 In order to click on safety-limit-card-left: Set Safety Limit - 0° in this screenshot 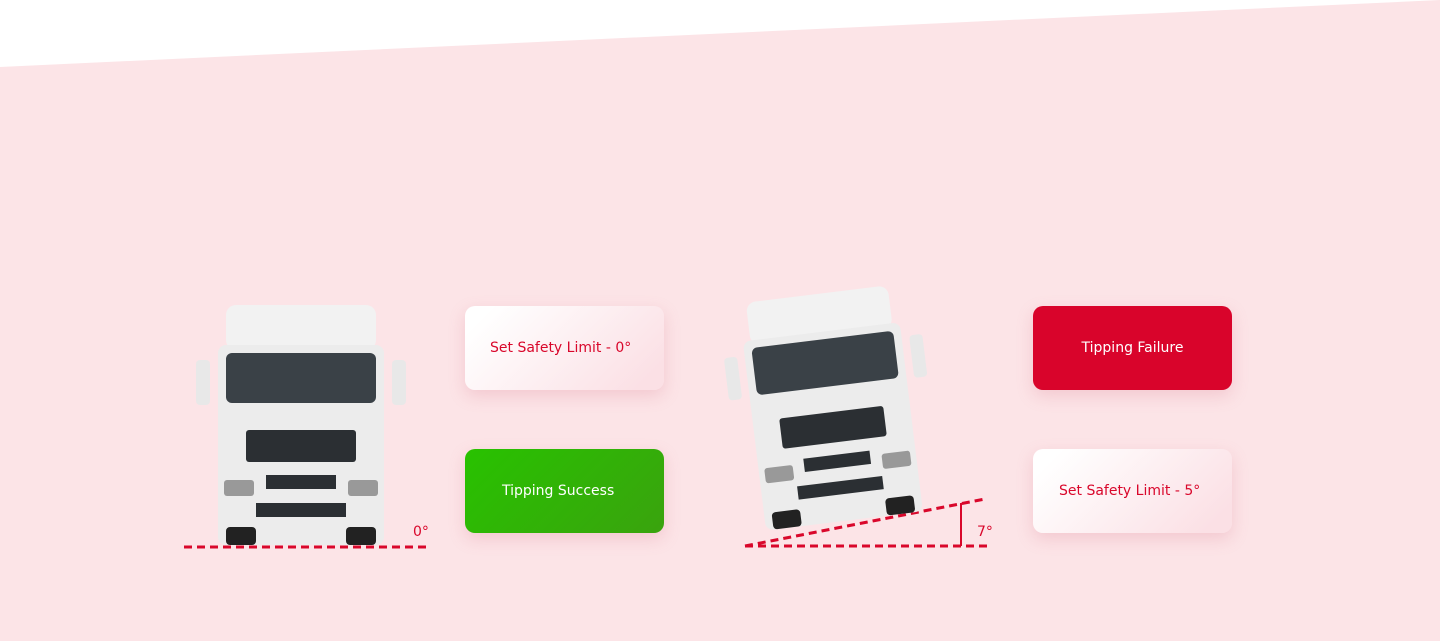, I will do `click(564, 348)`.